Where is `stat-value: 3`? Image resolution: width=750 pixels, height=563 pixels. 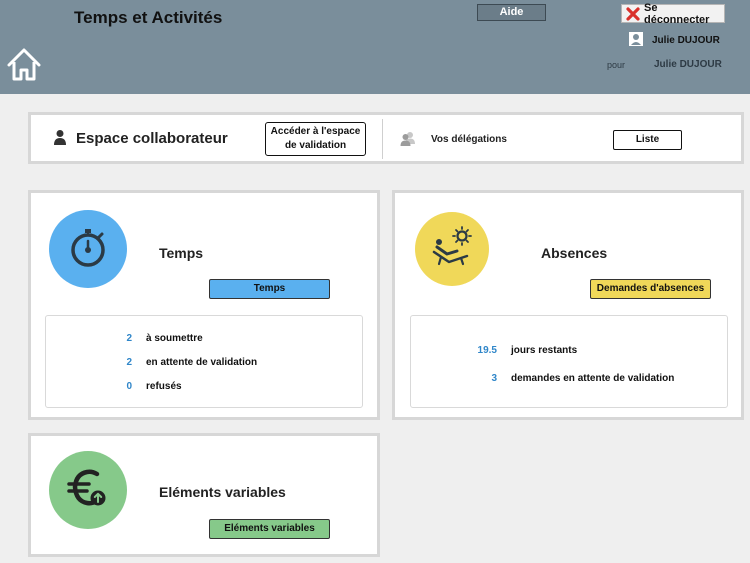 stat-value: 3 is located at coordinates (494, 378).